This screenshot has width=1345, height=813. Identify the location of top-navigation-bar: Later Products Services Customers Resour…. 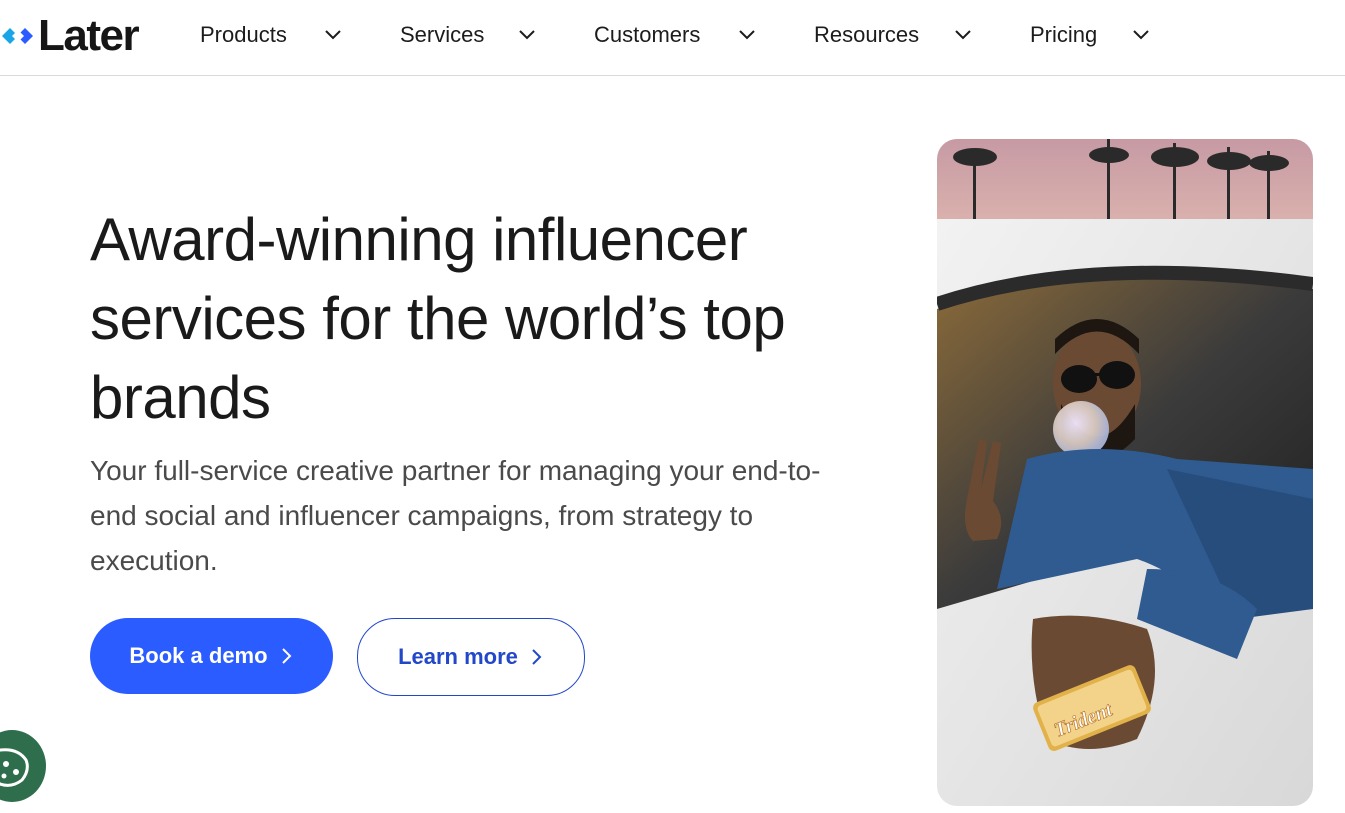
(672, 38).